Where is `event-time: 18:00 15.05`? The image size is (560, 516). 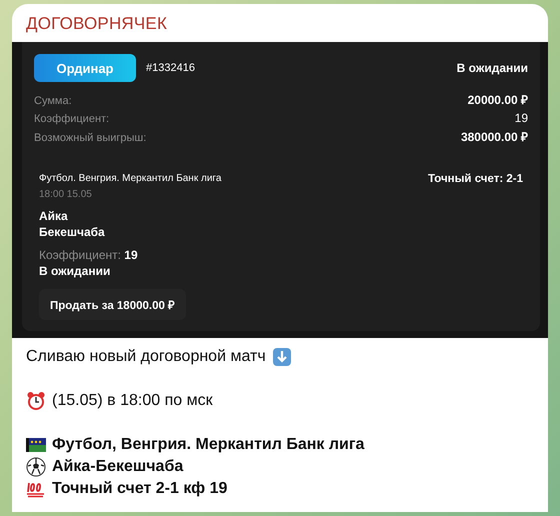
event-time: 18:00 15.05 is located at coordinates (66, 194).